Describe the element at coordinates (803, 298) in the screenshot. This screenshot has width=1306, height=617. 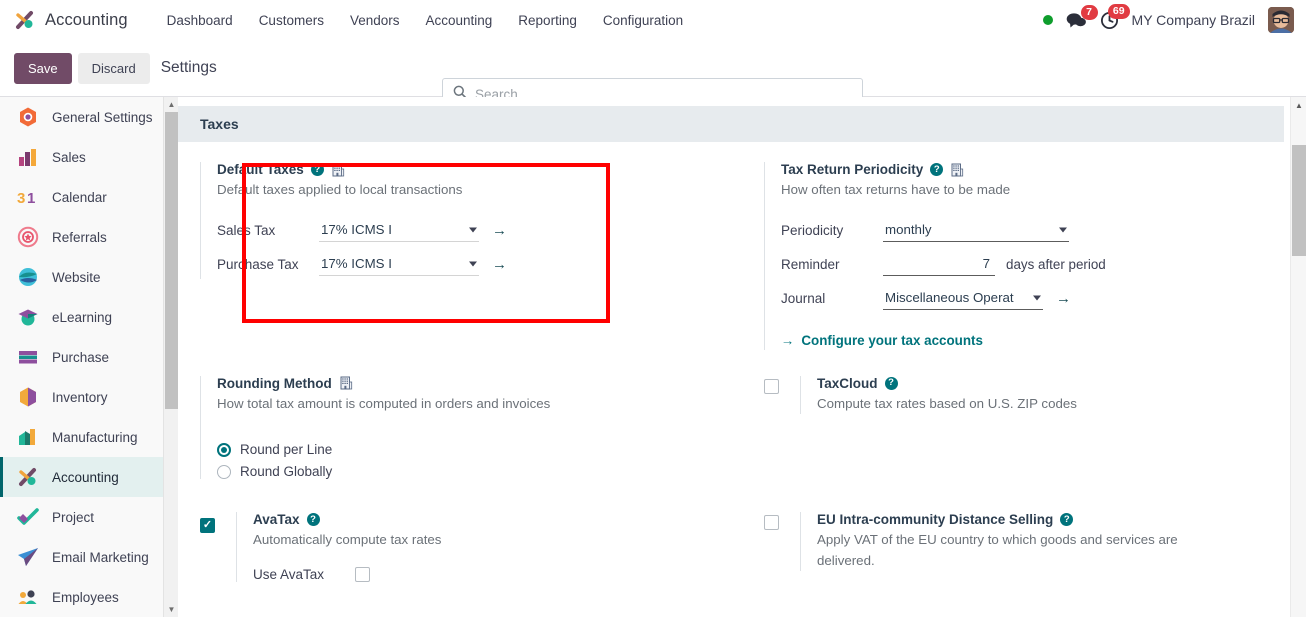
I see `journal-label: Journal` at that location.